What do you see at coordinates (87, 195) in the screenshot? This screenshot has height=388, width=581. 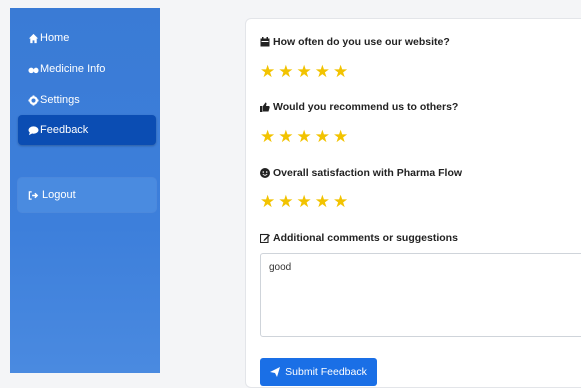 I see `logout-button: Logout` at bounding box center [87, 195].